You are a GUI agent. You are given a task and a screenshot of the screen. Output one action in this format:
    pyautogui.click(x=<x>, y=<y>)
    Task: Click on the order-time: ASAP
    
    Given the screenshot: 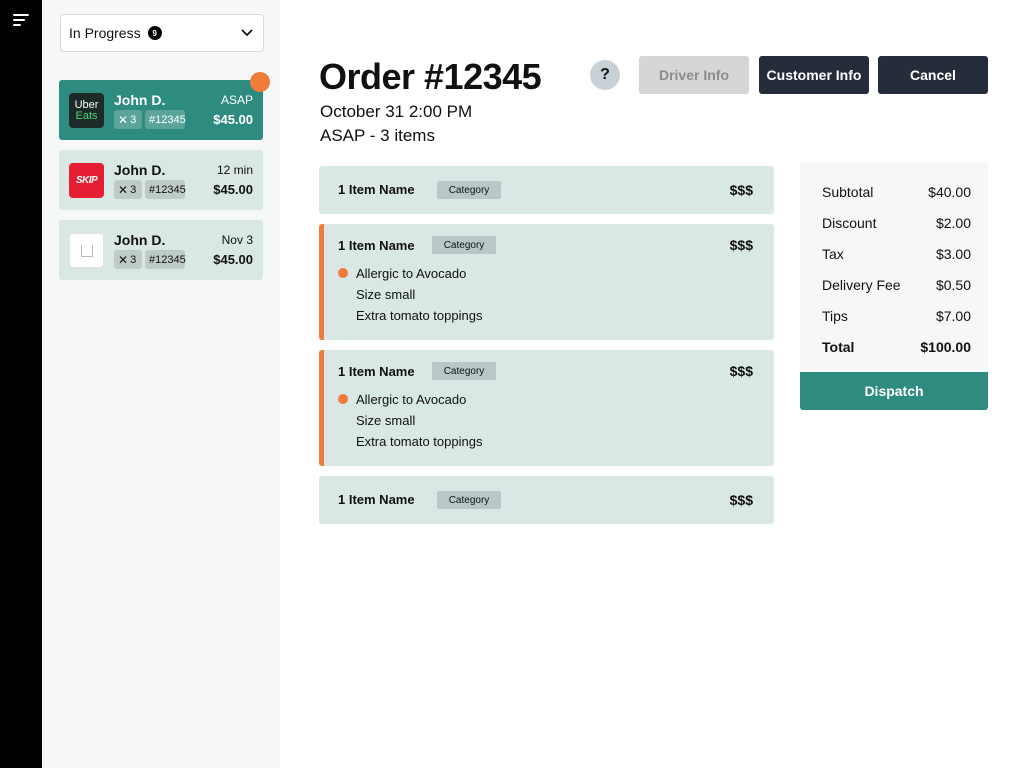 What is the action you would take?
    pyautogui.click(x=236, y=100)
    